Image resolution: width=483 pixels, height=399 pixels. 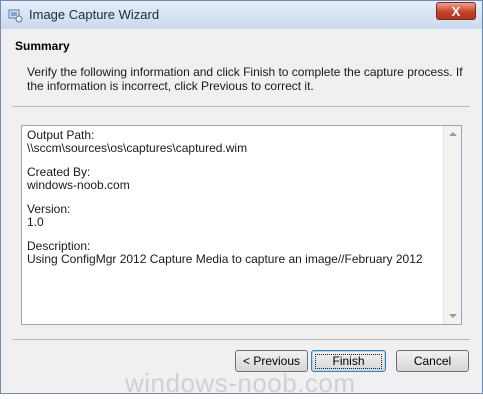 What do you see at coordinates (94, 14) in the screenshot?
I see `window-title: Image Capture Wizard` at bounding box center [94, 14].